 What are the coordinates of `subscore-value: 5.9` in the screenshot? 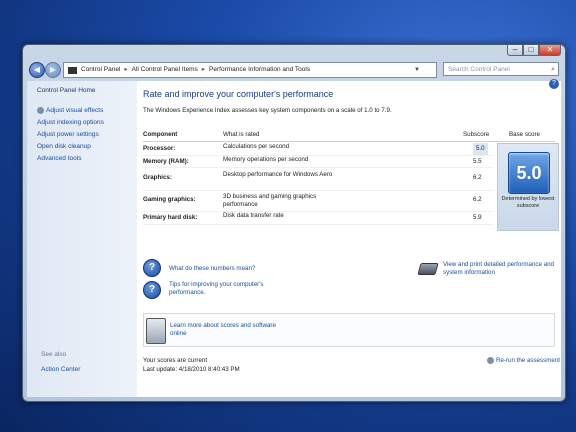 It's located at (477, 217).